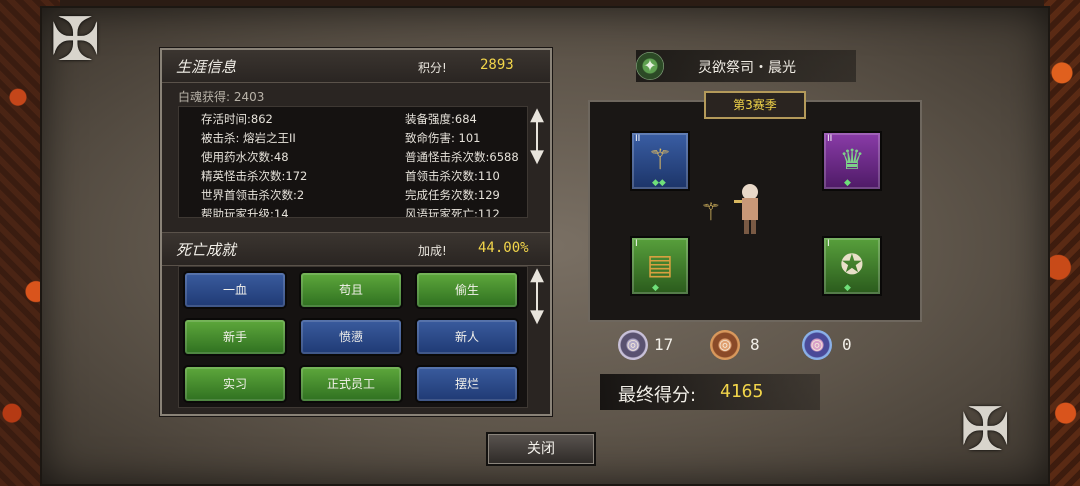 The width and height of the screenshot is (1080, 486). I want to click on season-tag: 第3赛季, so click(755, 105).